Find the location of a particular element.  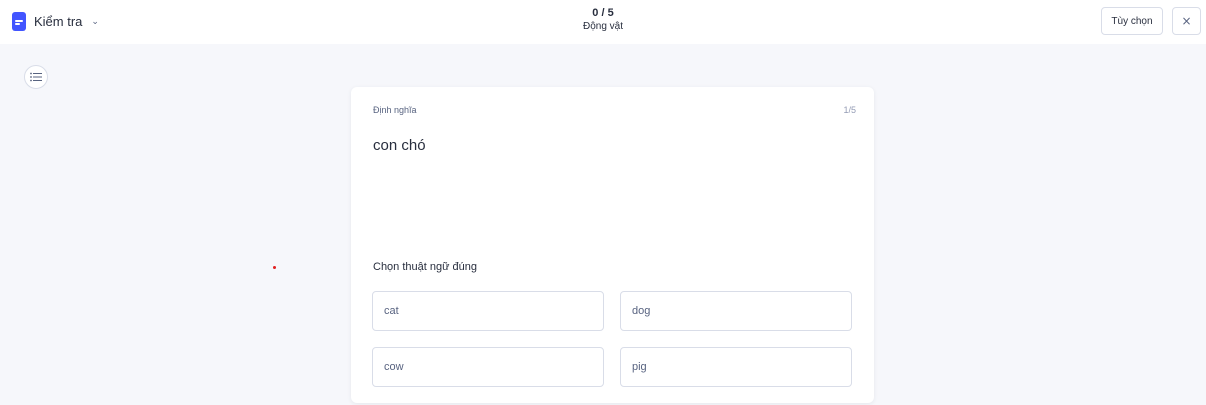

progress-indicator: 0 / 5 Động vật is located at coordinates (603, 20).